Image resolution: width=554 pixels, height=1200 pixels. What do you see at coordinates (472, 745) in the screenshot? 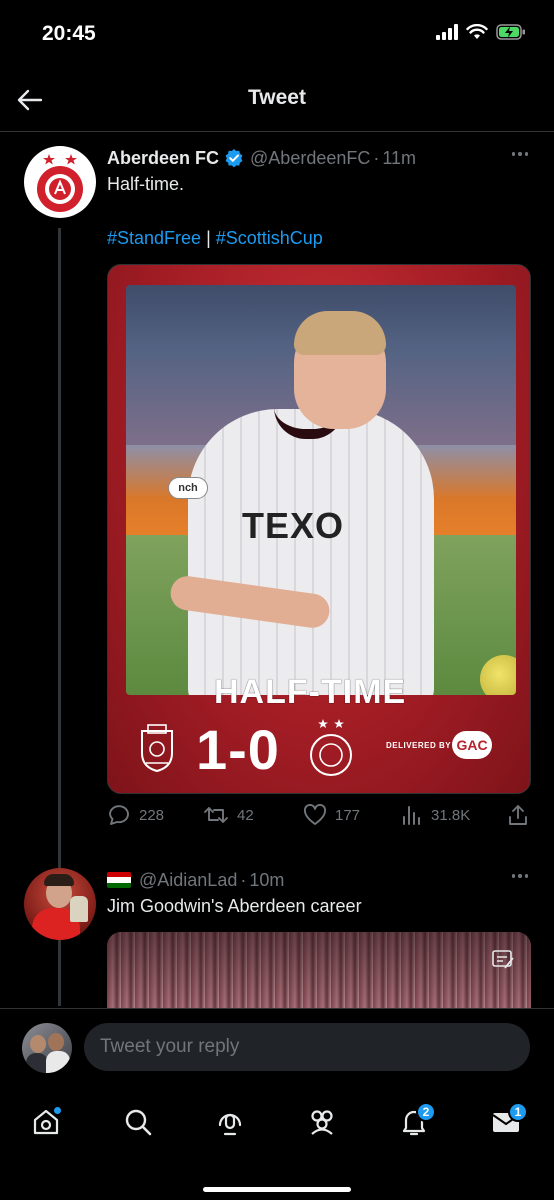
I see `sponsor-logo: GAC` at bounding box center [472, 745].